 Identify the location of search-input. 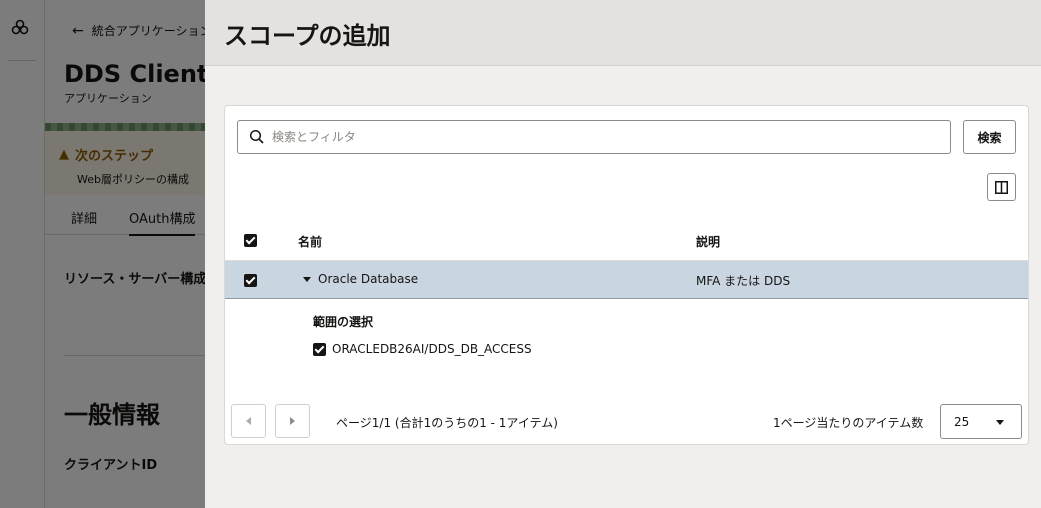
(607, 137).